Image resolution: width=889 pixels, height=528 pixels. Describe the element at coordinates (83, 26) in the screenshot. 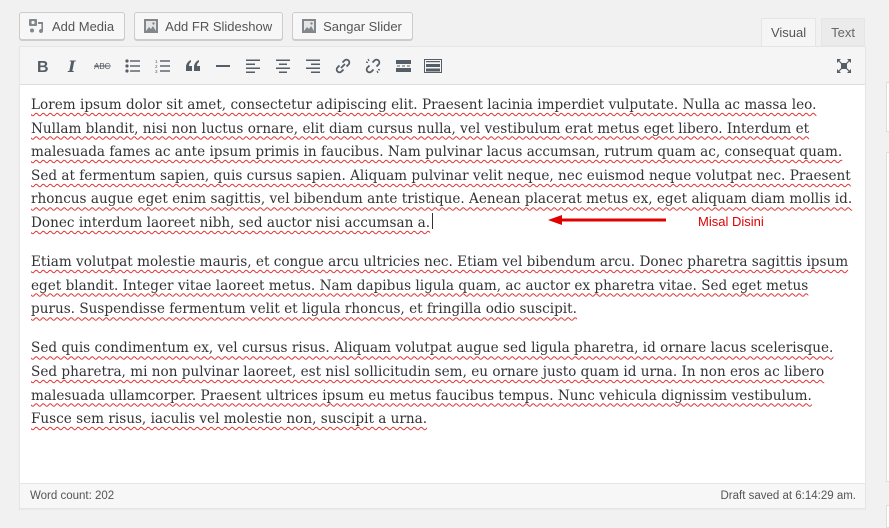

I see `add-media-label: Add Media` at that location.